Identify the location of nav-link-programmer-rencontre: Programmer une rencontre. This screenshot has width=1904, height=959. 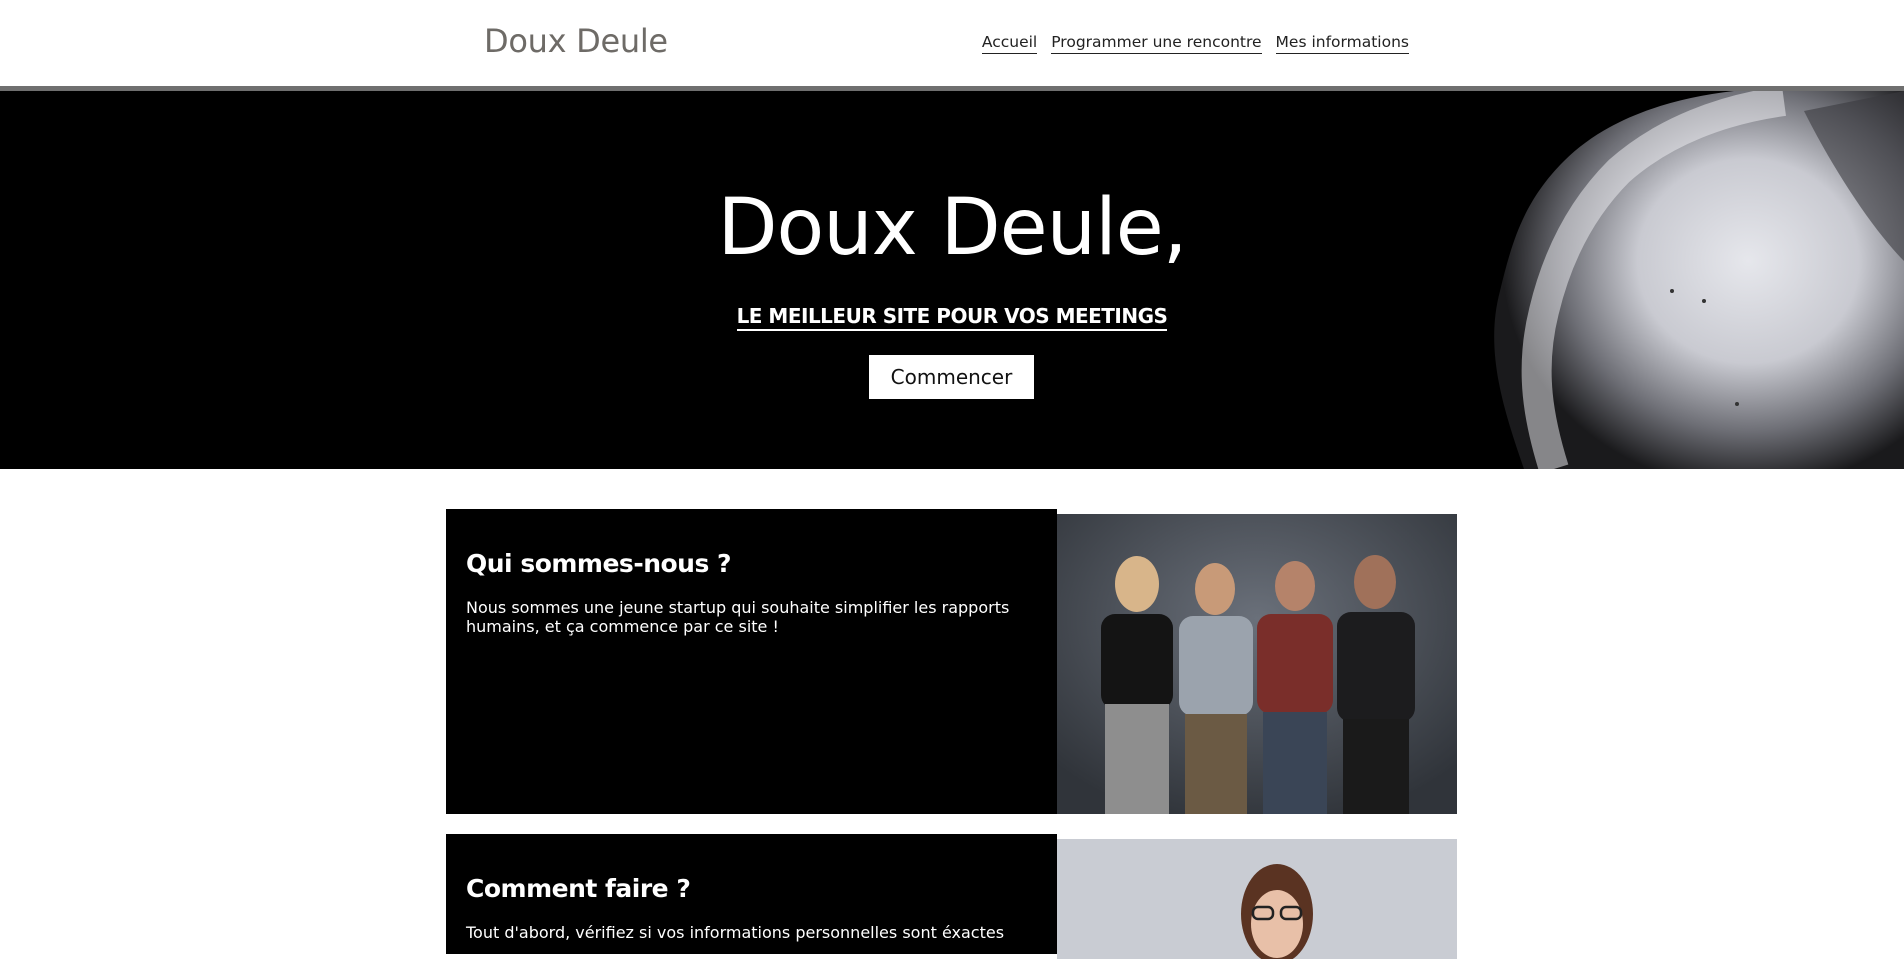
(1156, 43).